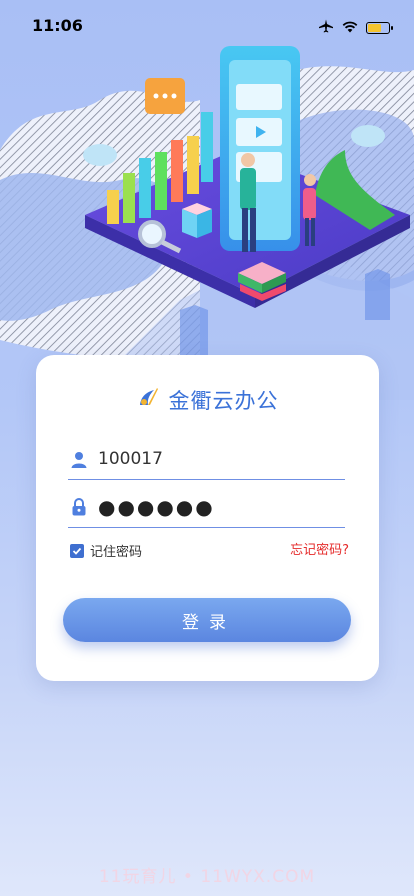  Describe the element at coordinates (57, 25) in the screenshot. I see `status-time: 11:06` at that location.